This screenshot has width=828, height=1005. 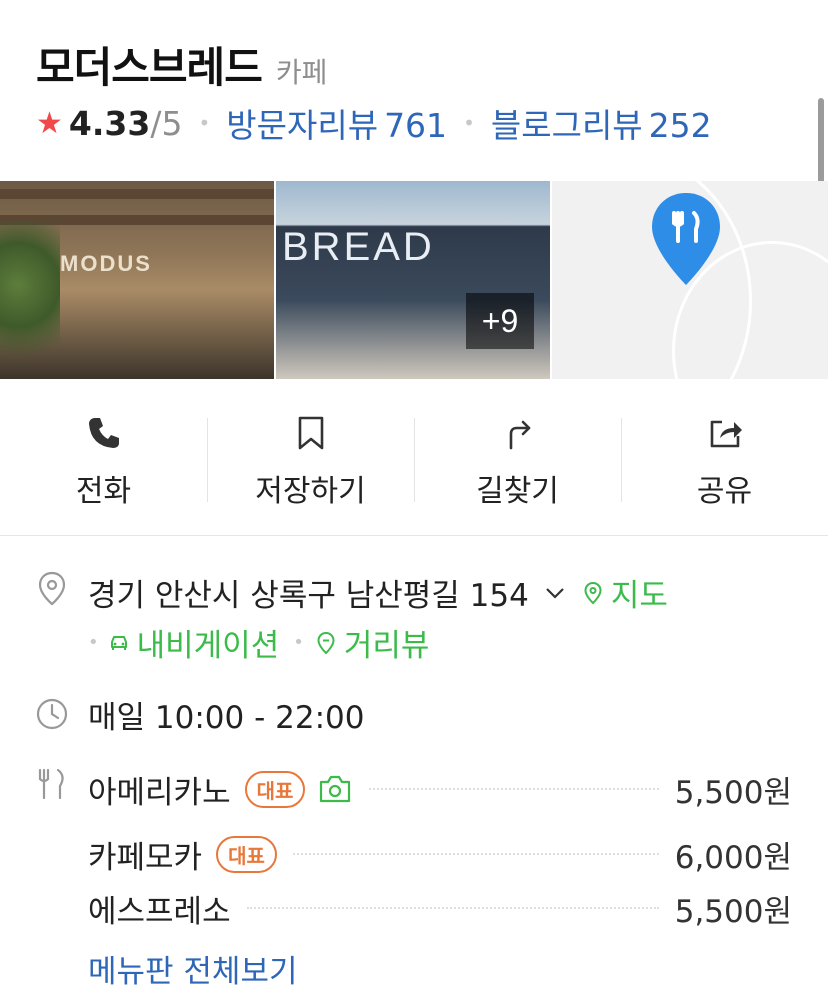 What do you see at coordinates (49, 123) in the screenshot?
I see `star-icon: ★` at bounding box center [49, 123].